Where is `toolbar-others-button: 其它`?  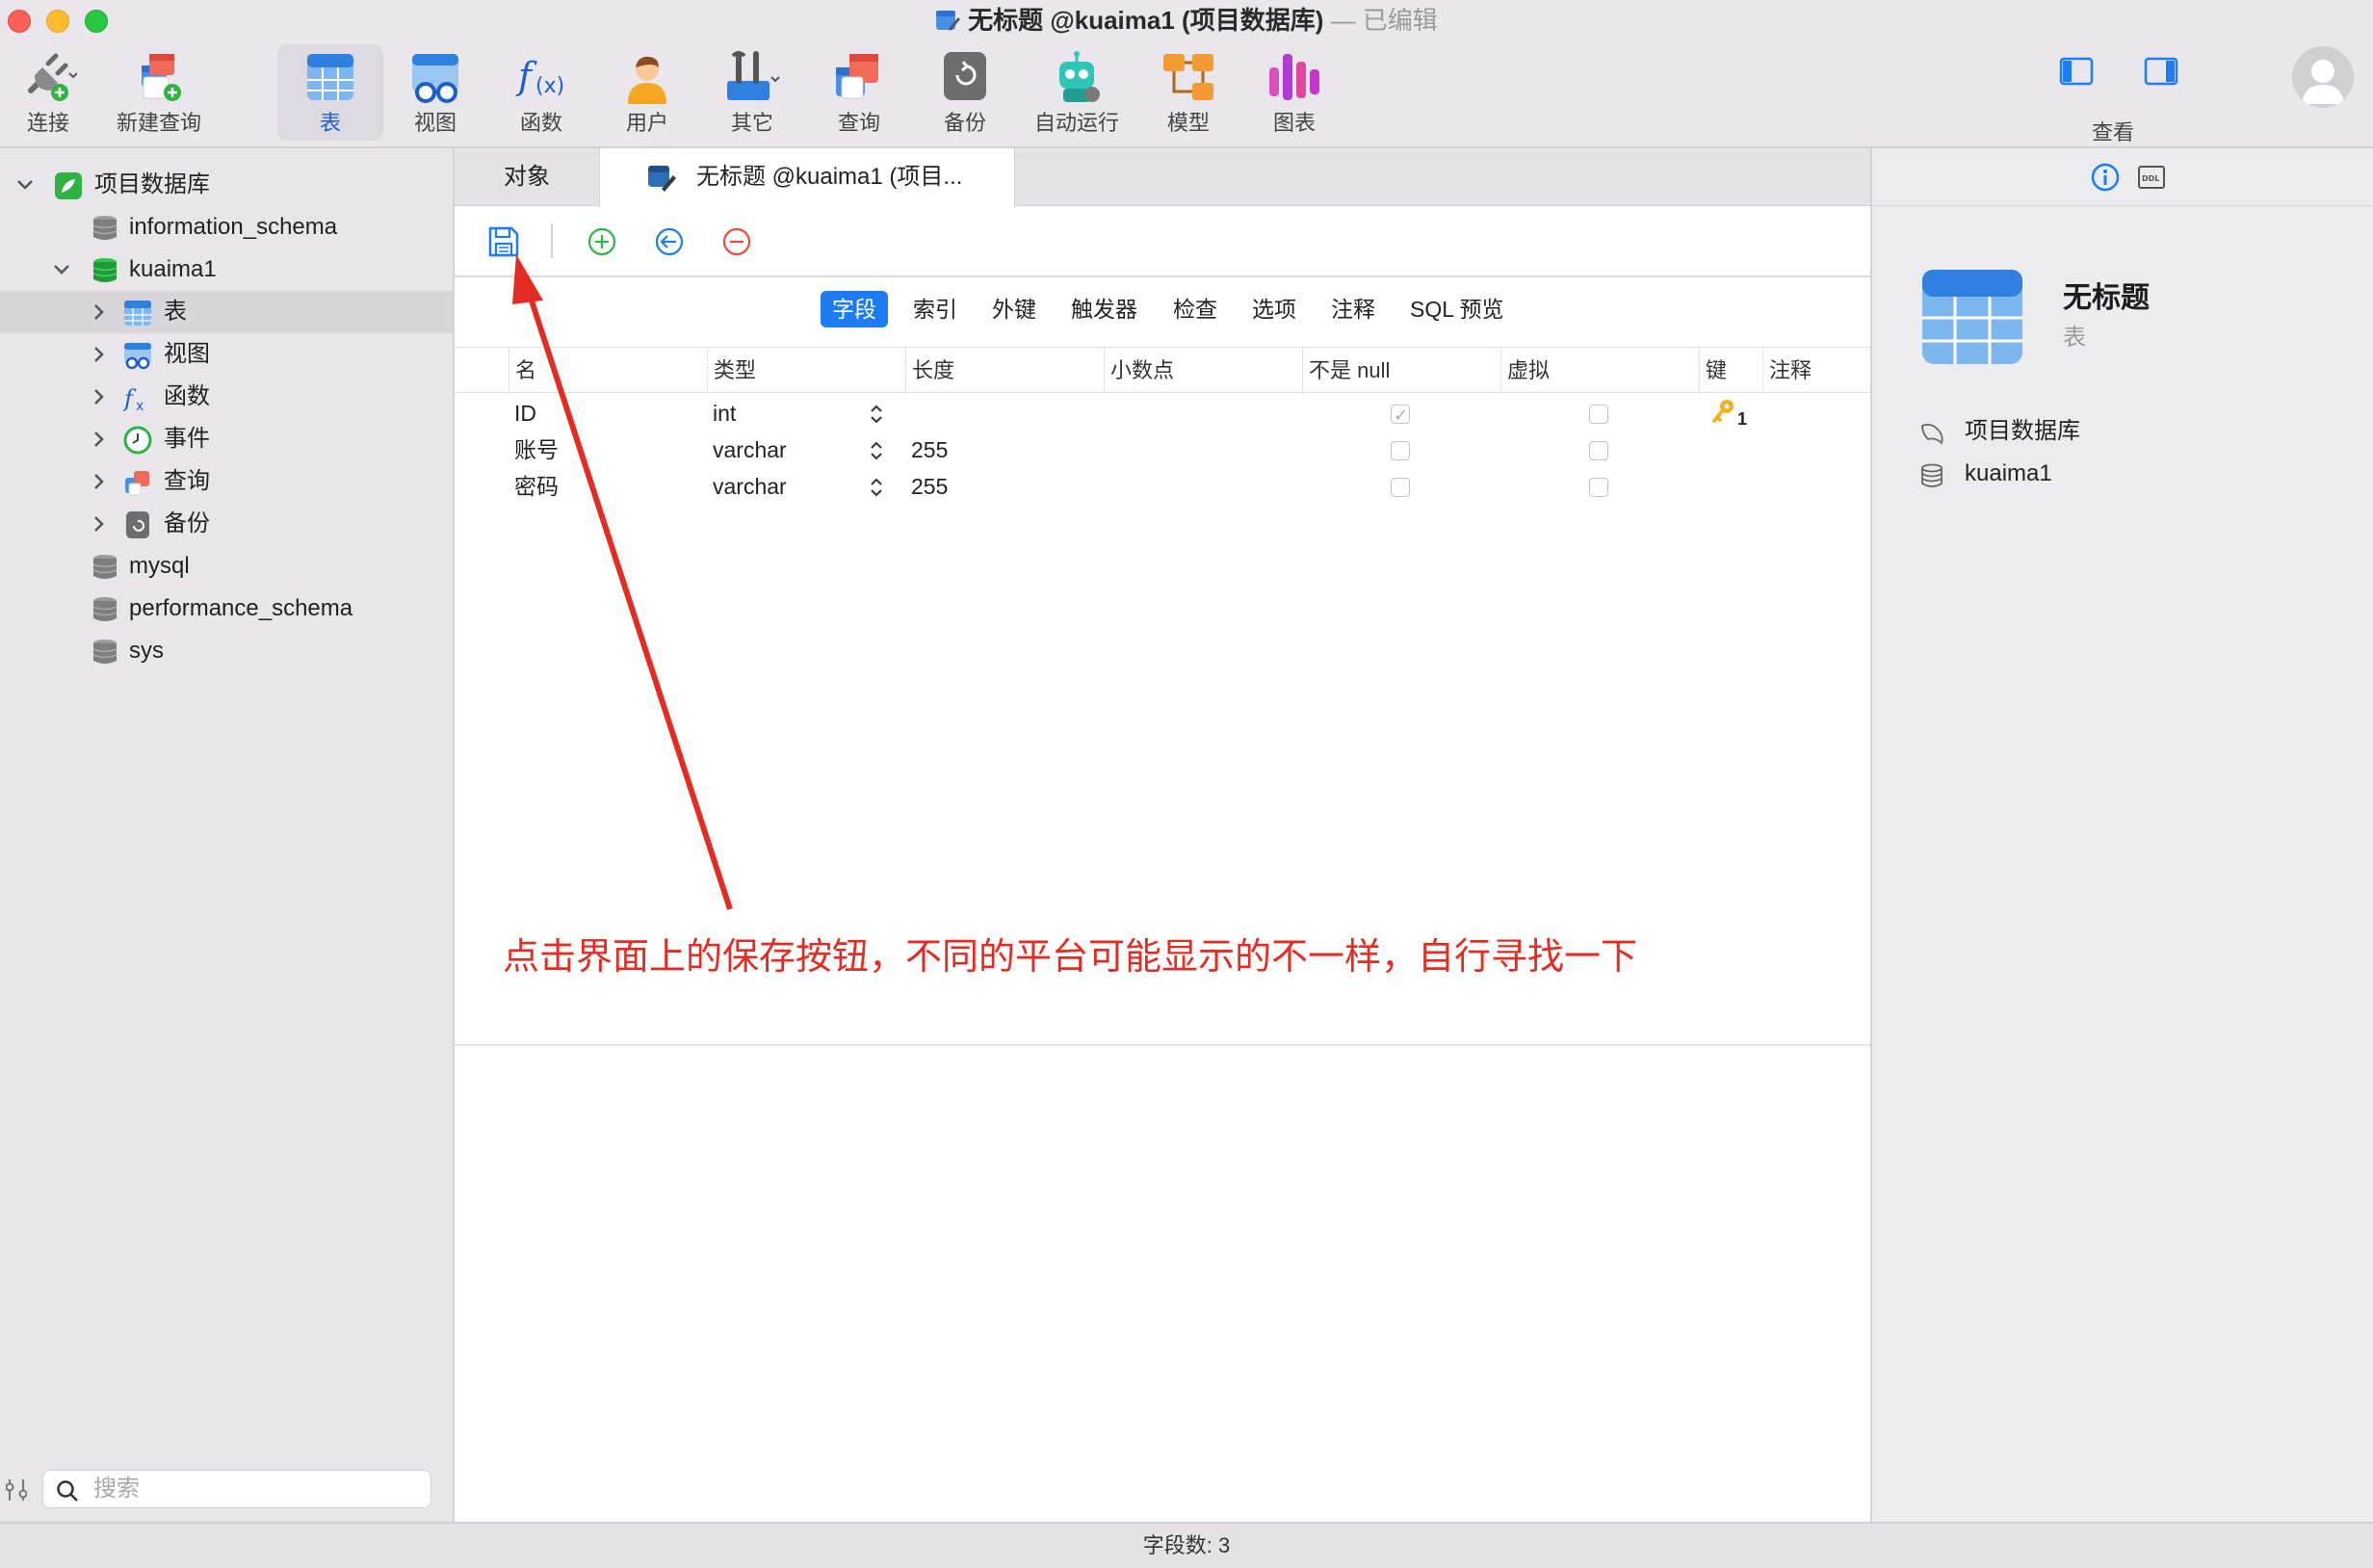 toolbar-others-button: 其它 is located at coordinates (752, 92).